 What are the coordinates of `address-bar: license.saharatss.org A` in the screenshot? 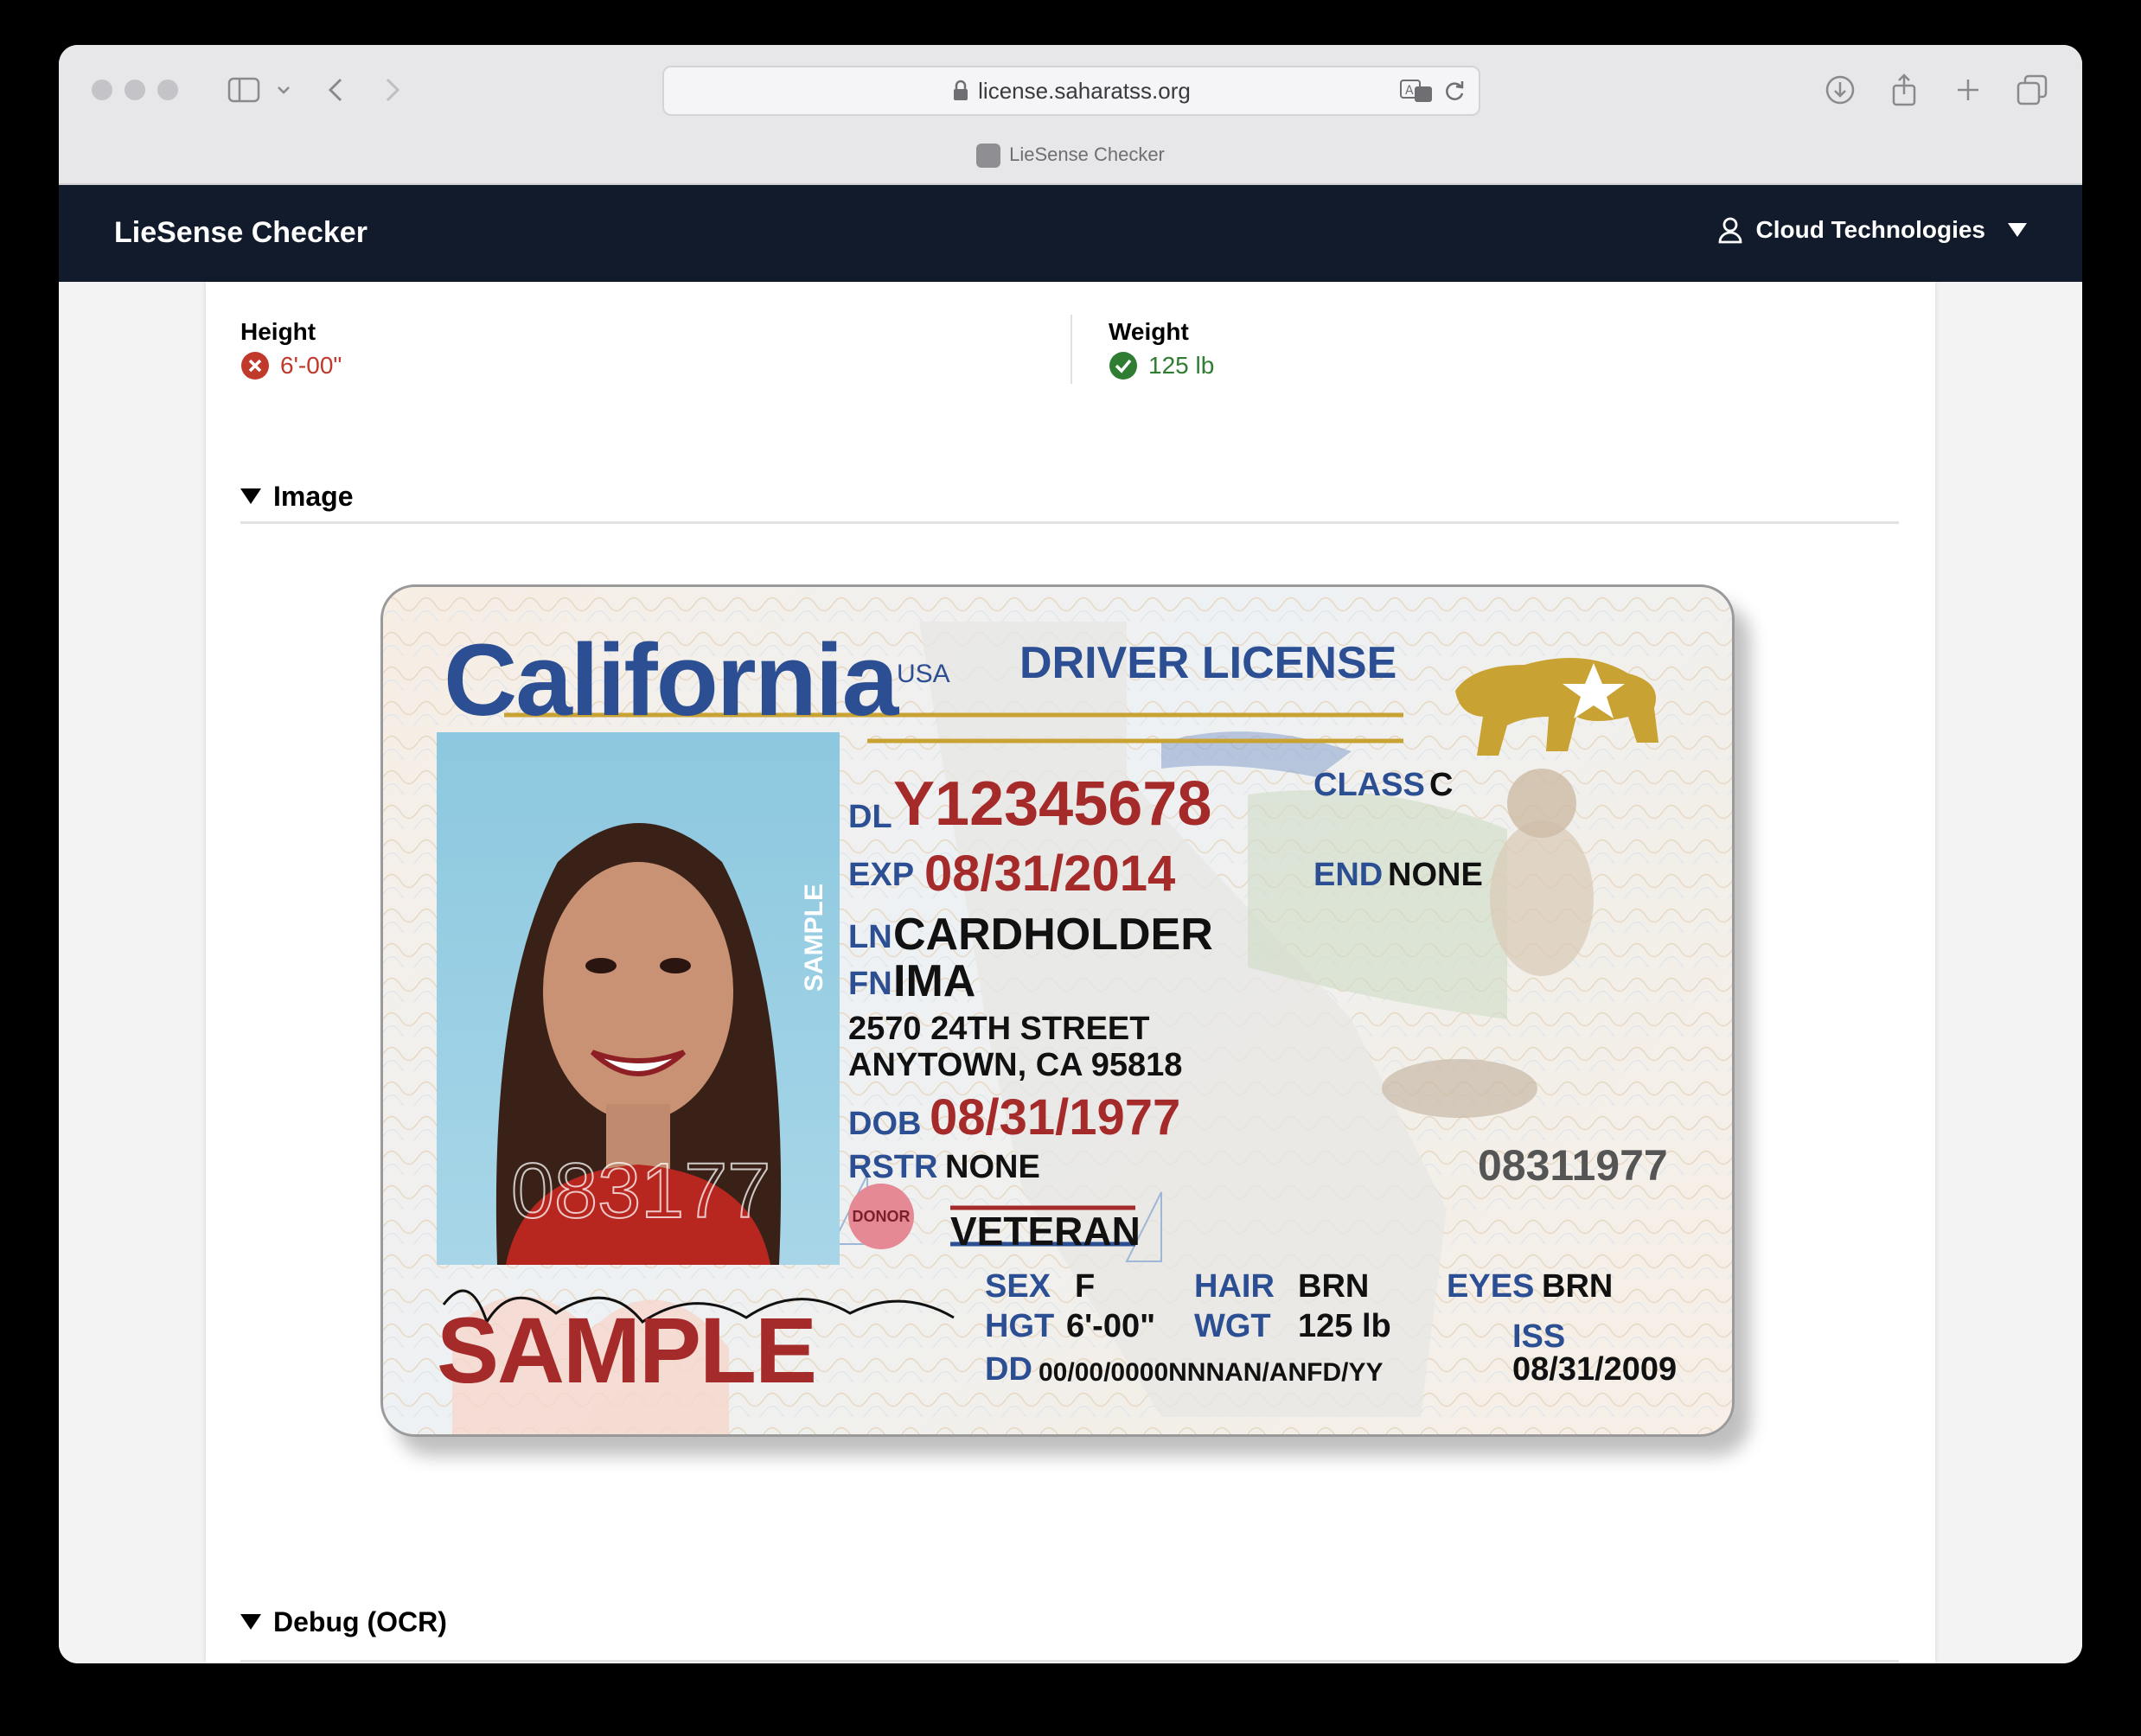 It's located at (1071, 91).